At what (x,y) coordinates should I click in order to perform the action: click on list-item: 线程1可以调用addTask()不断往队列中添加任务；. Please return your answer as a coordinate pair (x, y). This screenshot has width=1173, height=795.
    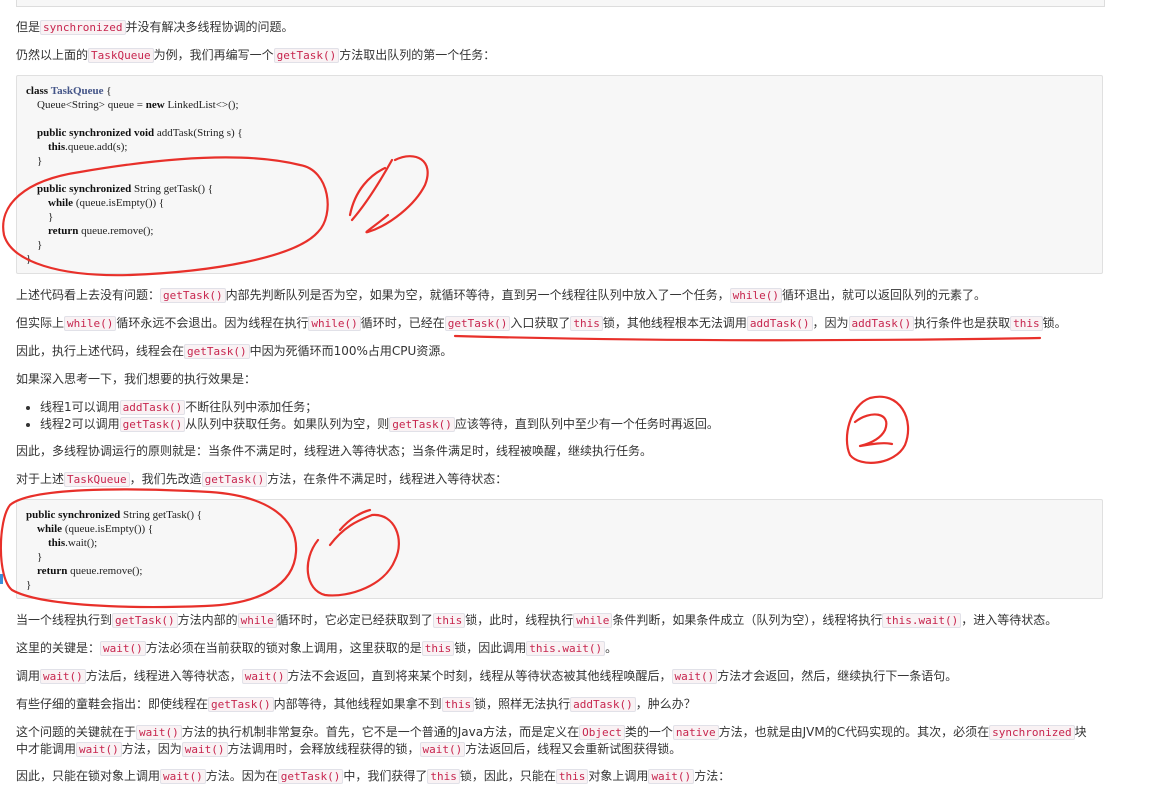
    Looking at the image, I should click on (379, 407).